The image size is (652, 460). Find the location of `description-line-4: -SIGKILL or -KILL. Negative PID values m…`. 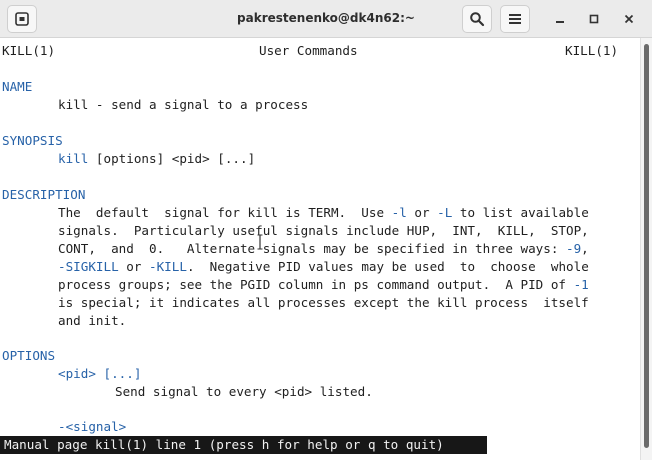

description-line-4: -SIGKILL or -KILL. Negative PID values m… is located at coordinates (323, 267).